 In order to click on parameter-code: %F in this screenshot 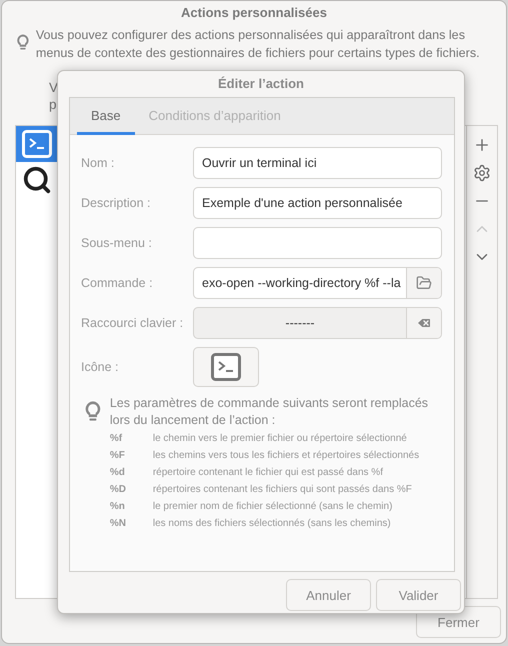, I will do `click(118, 456)`.